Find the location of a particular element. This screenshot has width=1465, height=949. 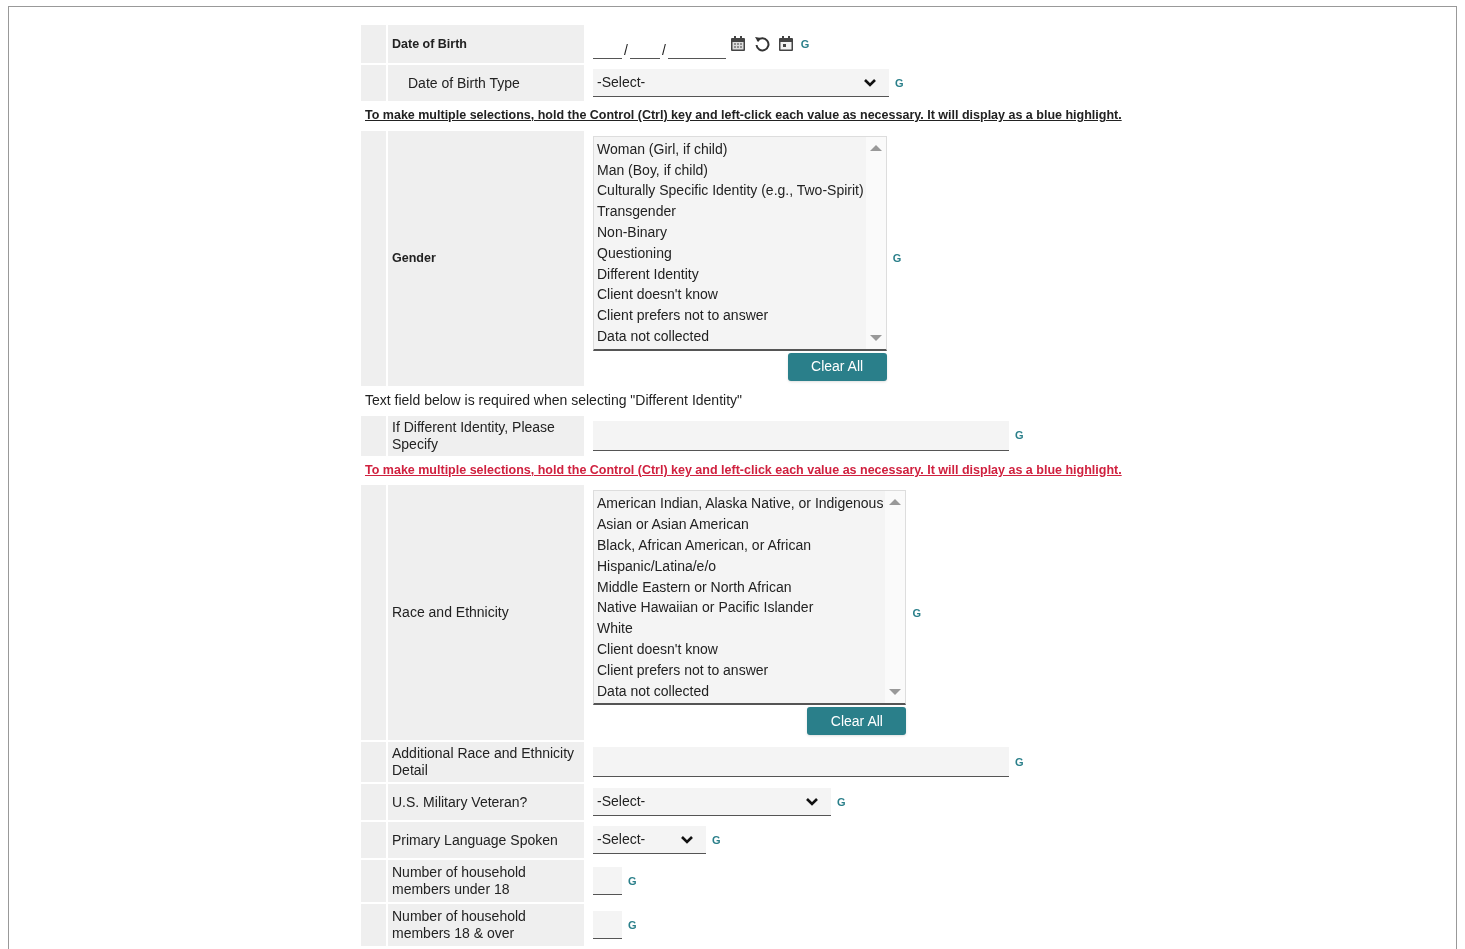

list-option: White is located at coordinates (740, 629).